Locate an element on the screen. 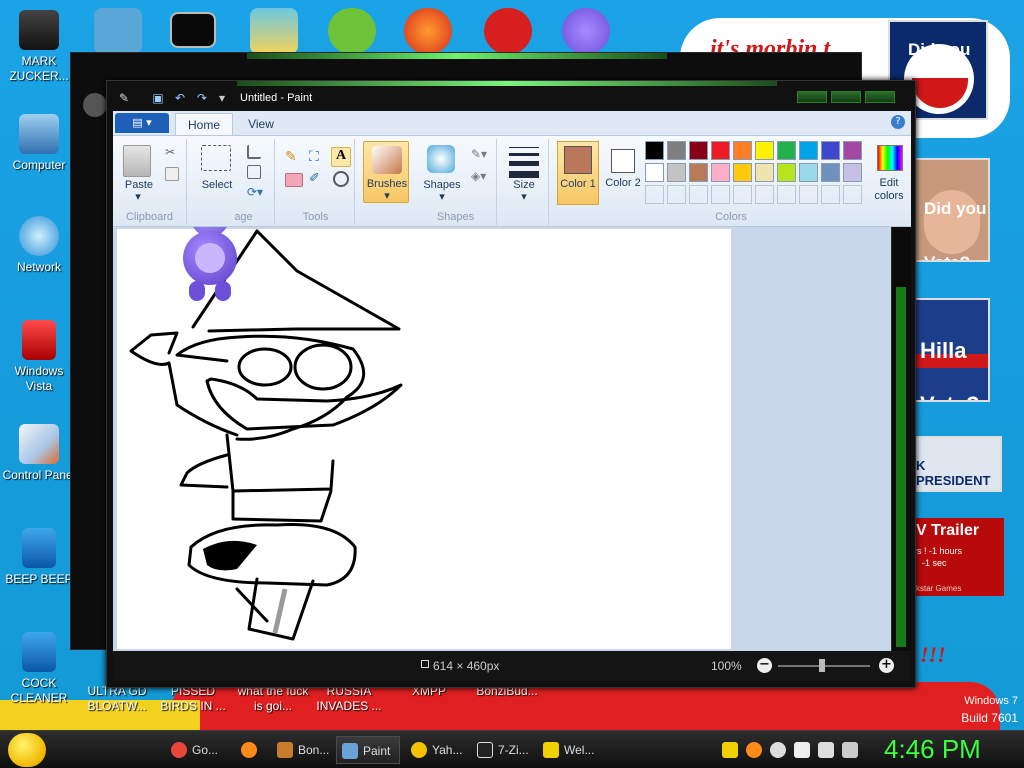 The height and width of the screenshot is (768, 1024). paste-dropdown-icon: ▾ is located at coordinates (138, 197).